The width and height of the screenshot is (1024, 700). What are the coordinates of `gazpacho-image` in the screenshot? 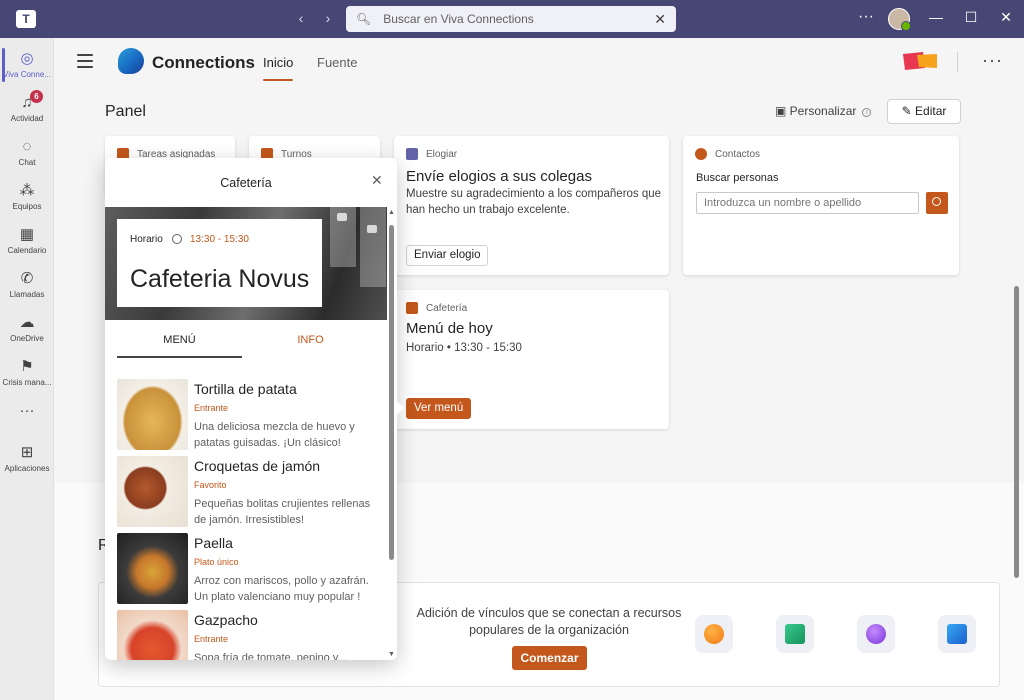 It's located at (152, 635).